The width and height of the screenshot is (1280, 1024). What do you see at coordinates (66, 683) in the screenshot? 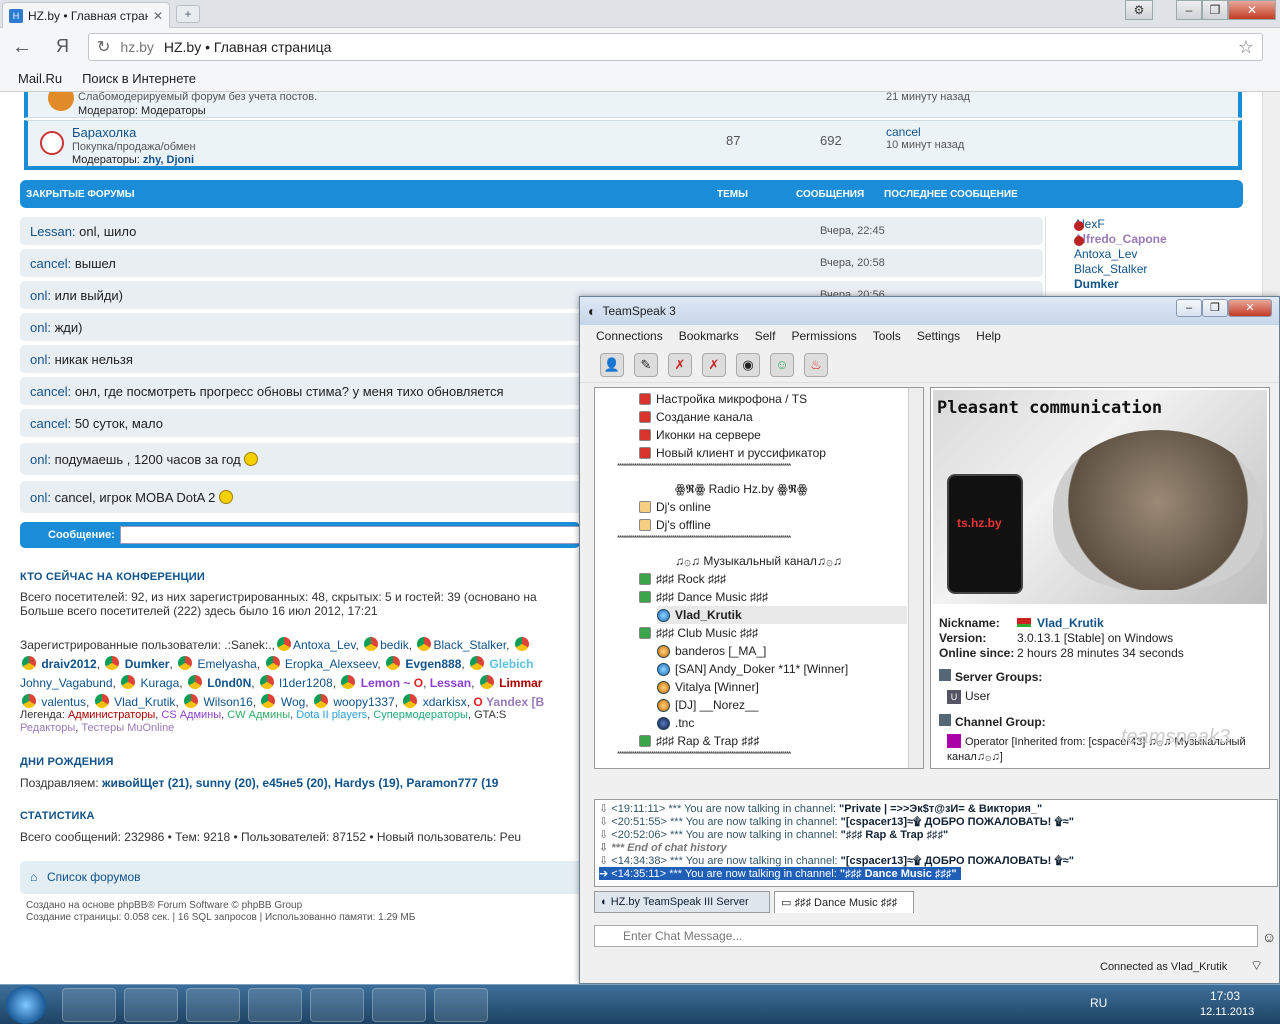
I see `user-link: Johny_Vagabund` at bounding box center [66, 683].